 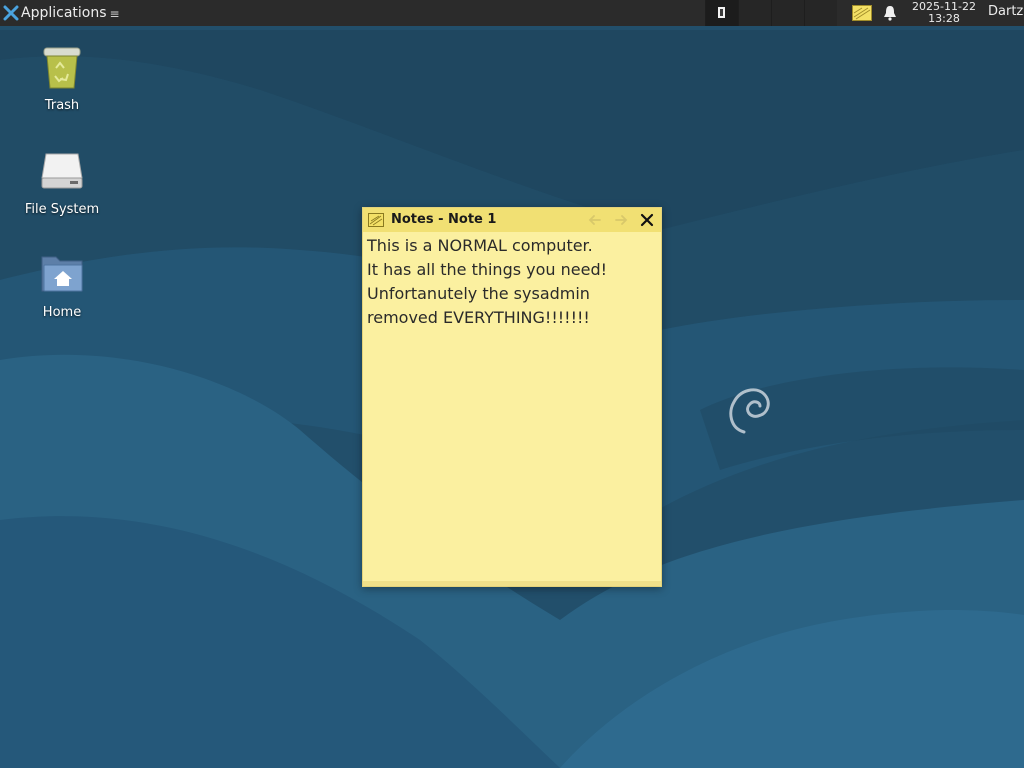 I want to click on applications-label: Applications, so click(x=64, y=13).